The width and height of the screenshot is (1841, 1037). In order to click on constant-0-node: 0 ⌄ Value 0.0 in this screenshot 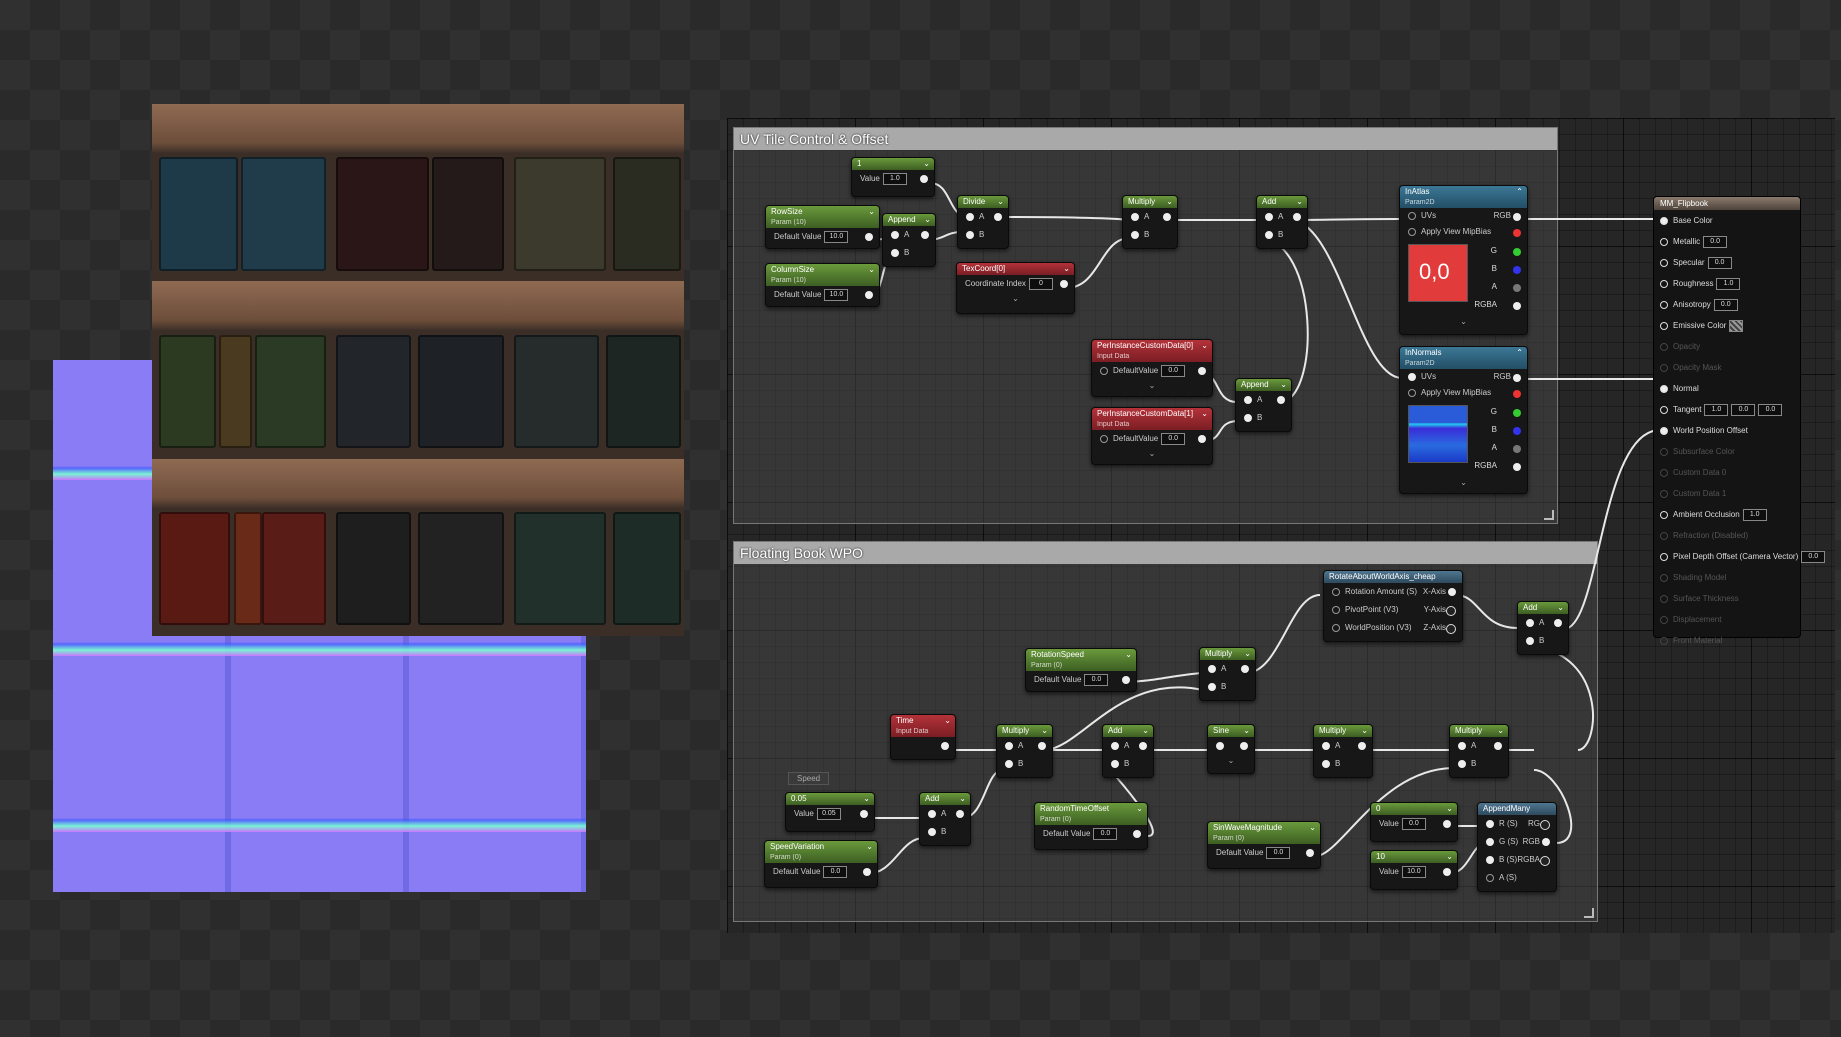, I will do `click(1414, 822)`.